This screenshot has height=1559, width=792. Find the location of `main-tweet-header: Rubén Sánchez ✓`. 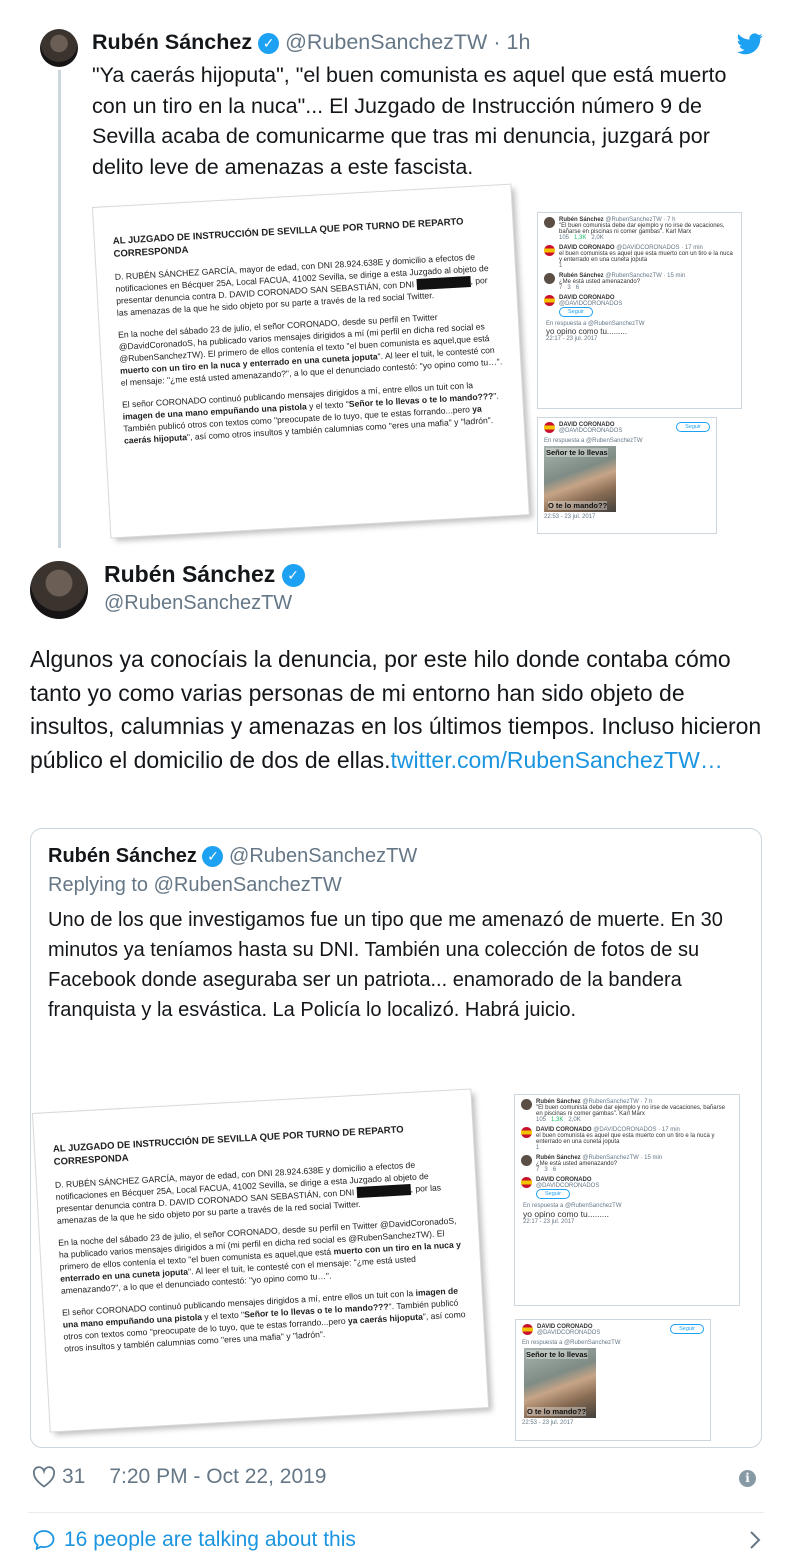

main-tweet-header: Rubén Sánchez ✓ is located at coordinates (204, 574).